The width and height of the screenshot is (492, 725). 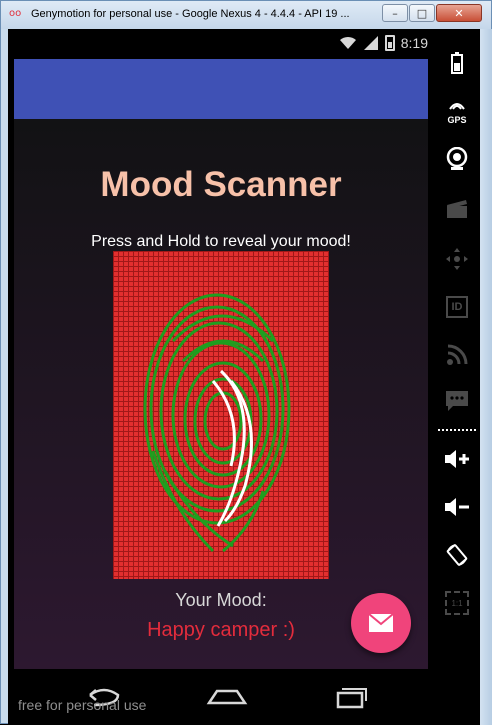 What do you see at coordinates (414, 43) in the screenshot?
I see `status-time: 8:19` at bounding box center [414, 43].